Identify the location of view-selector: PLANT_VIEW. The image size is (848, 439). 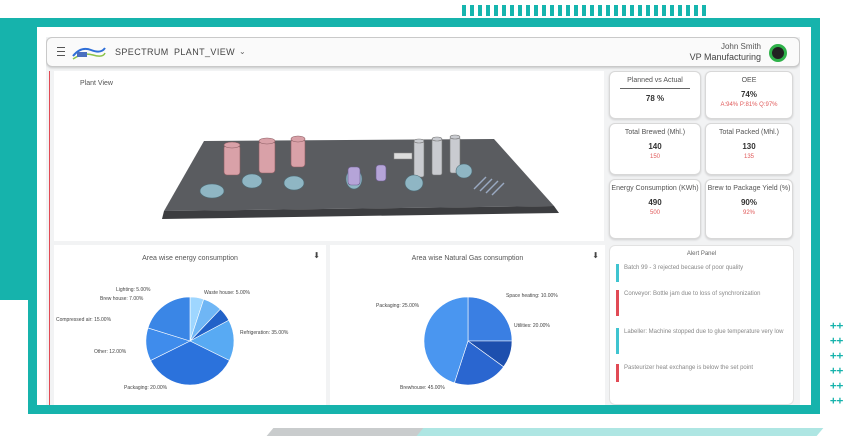
(204, 52).